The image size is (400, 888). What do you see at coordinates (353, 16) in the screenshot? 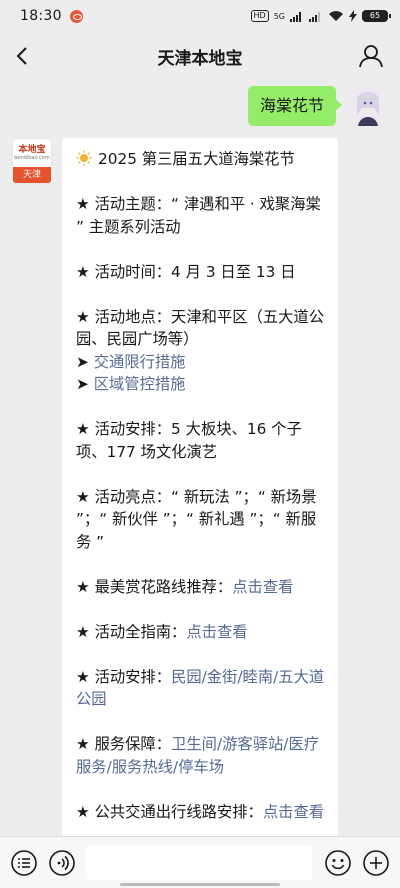
I see `charging-icon` at bounding box center [353, 16].